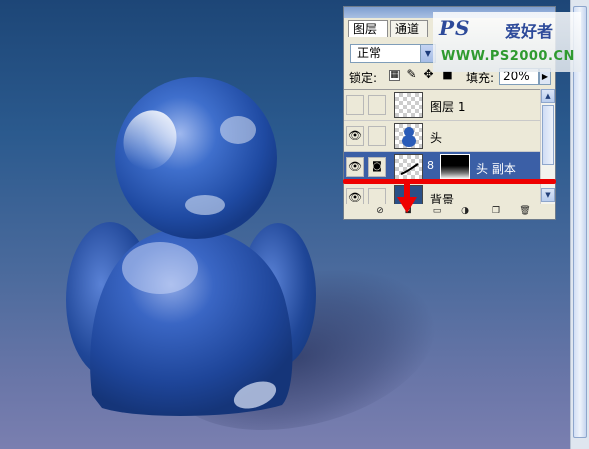 This screenshot has height=449, width=589. Describe the element at coordinates (377, 167) in the screenshot. I see `layer-mask-icon: ◙` at that location.